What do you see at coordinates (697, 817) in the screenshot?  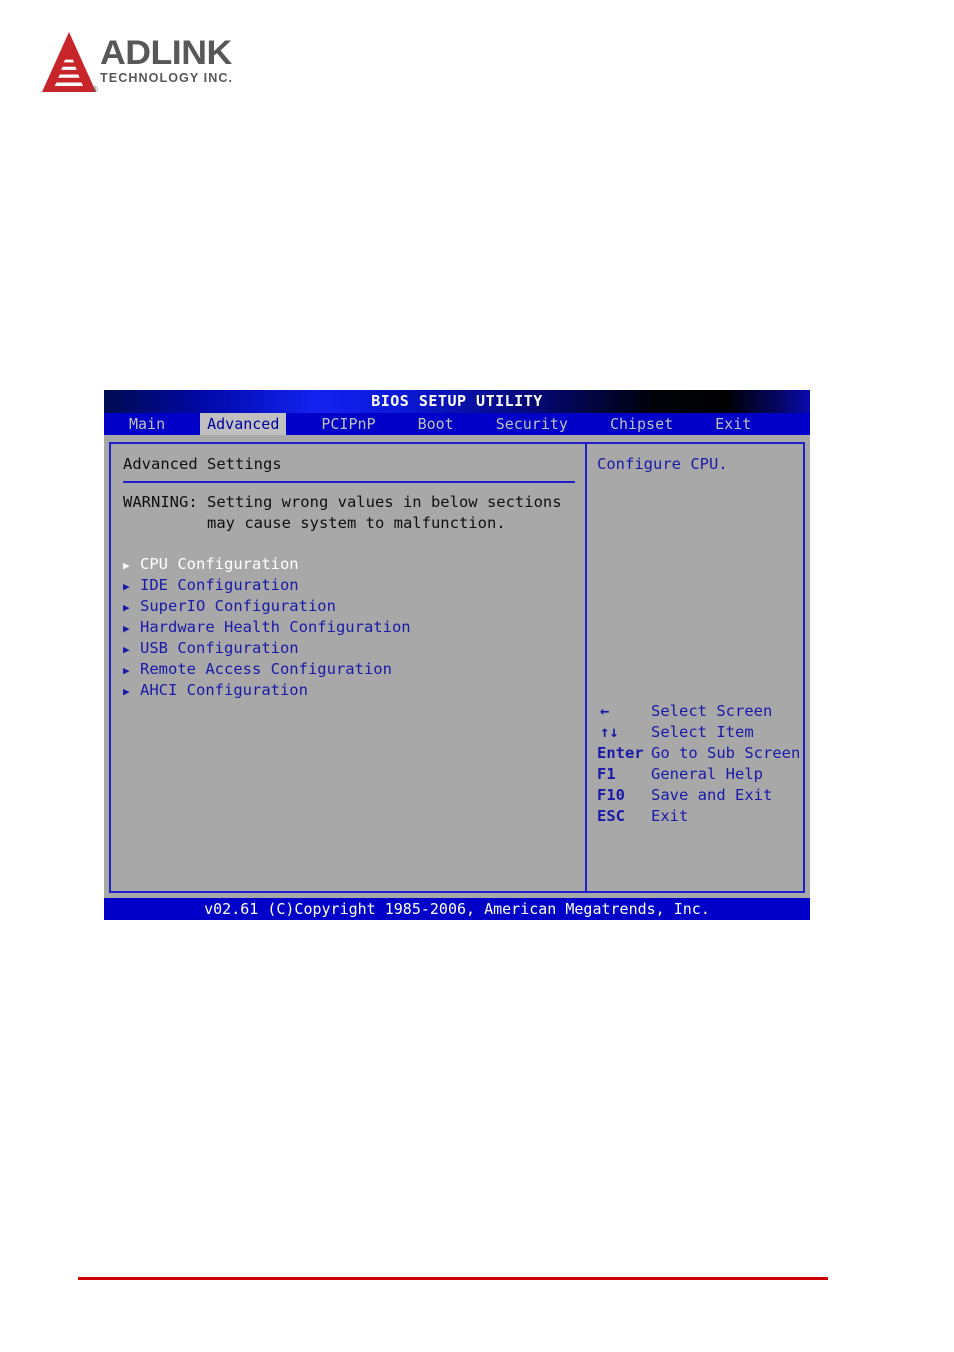 I see `legend-row: ESC Exit` at bounding box center [697, 817].